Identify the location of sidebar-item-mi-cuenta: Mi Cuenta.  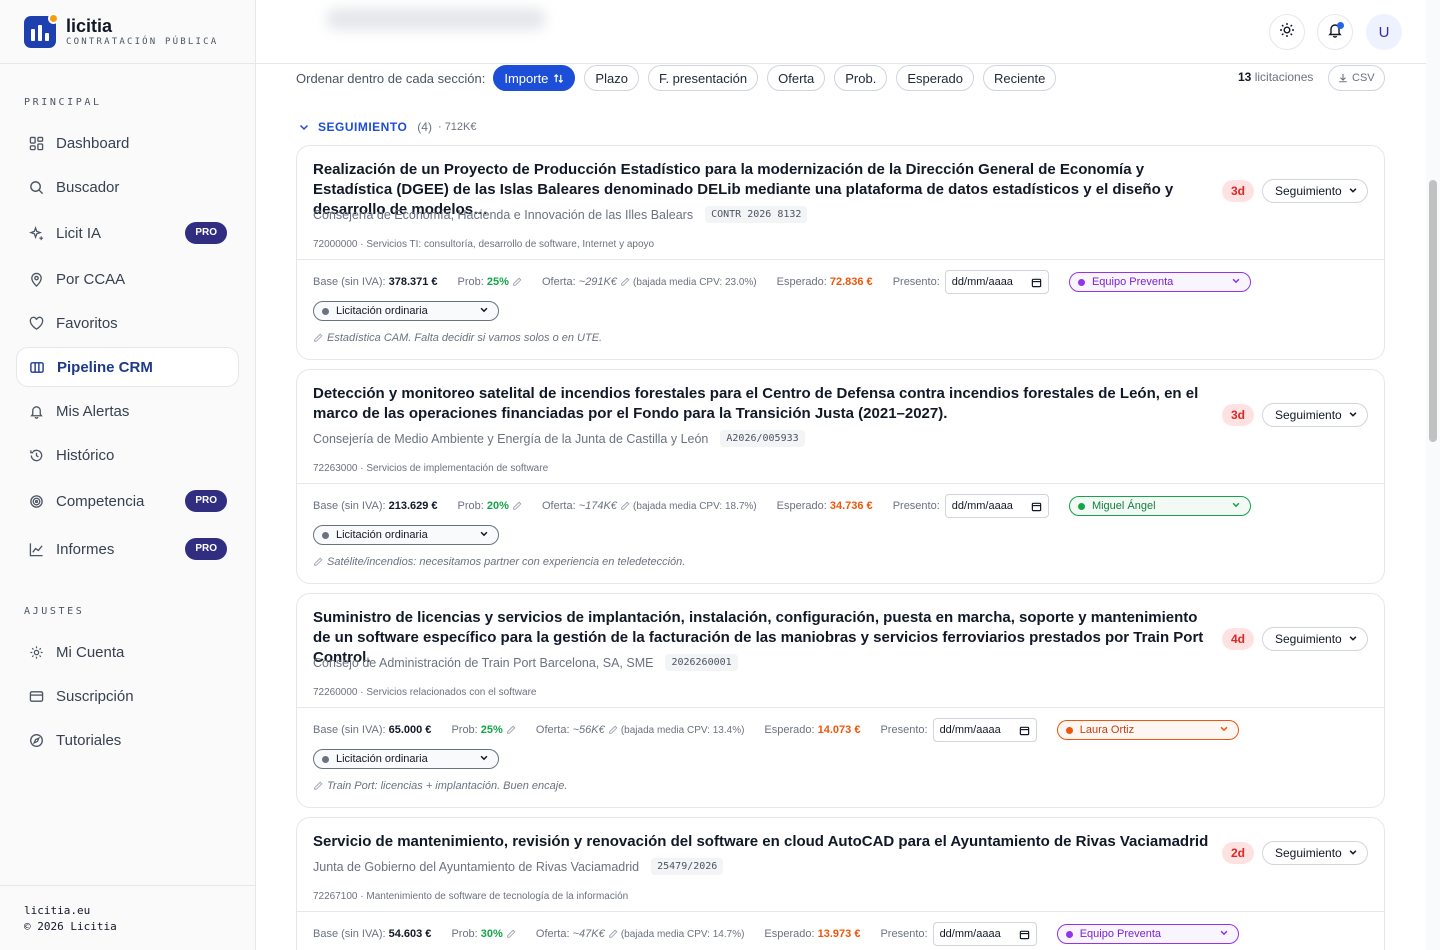
(127, 652).